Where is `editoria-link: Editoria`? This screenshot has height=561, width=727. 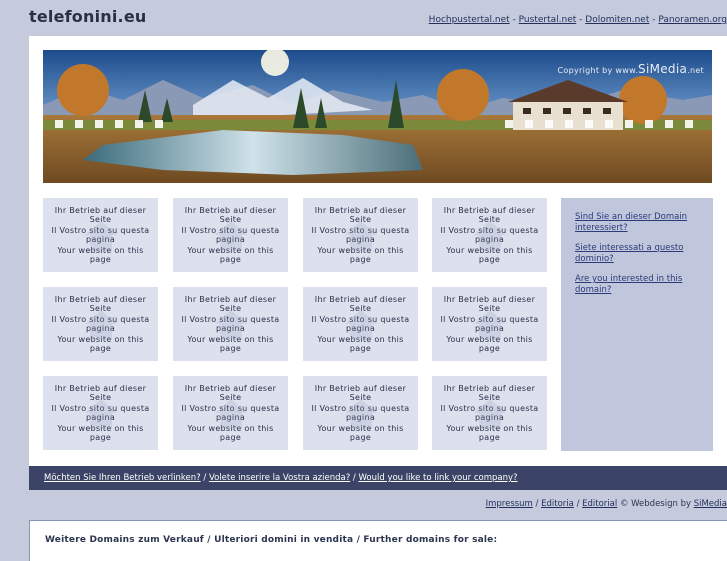 editoria-link: Editoria is located at coordinates (557, 504).